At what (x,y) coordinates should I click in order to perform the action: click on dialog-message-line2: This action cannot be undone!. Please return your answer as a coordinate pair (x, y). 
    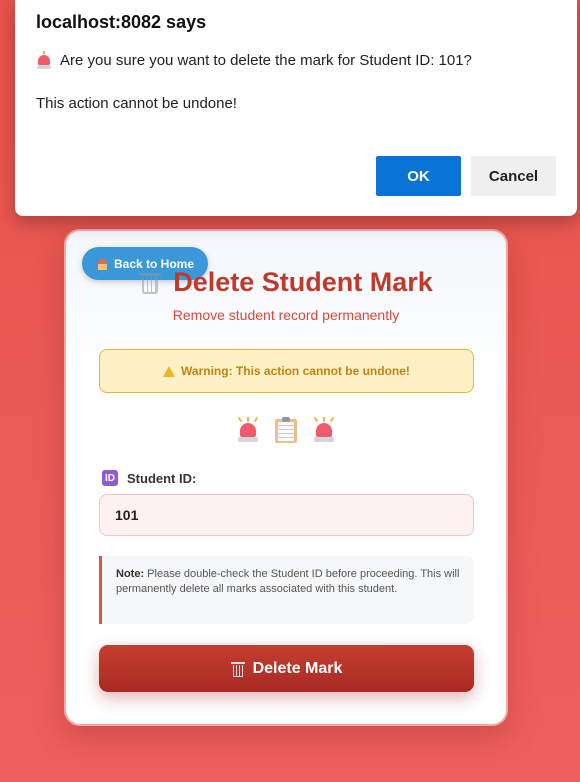
    Looking at the image, I should click on (136, 103).